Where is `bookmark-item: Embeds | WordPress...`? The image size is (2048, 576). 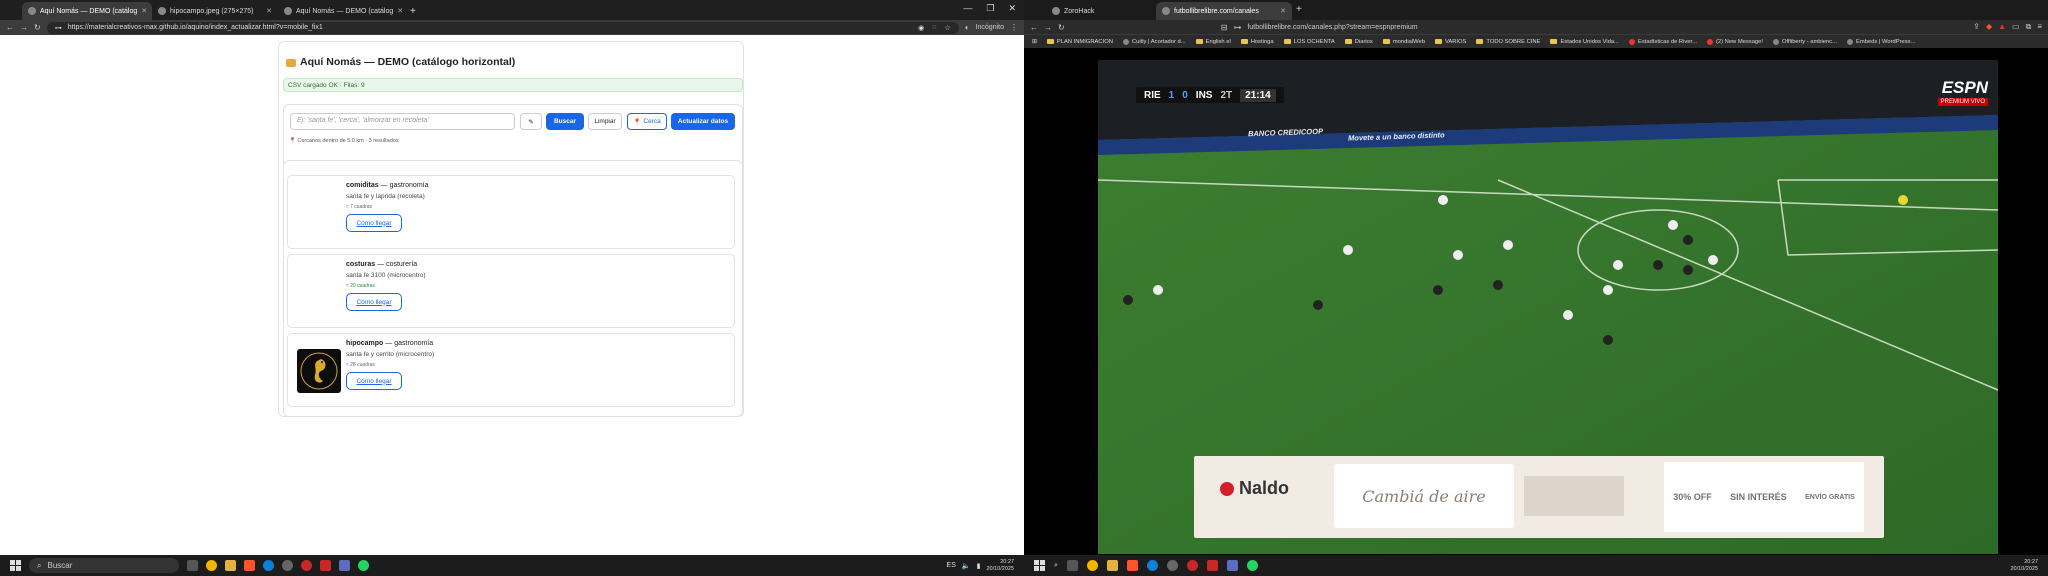 bookmark-item: Embeds | WordPress... is located at coordinates (1880, 41).